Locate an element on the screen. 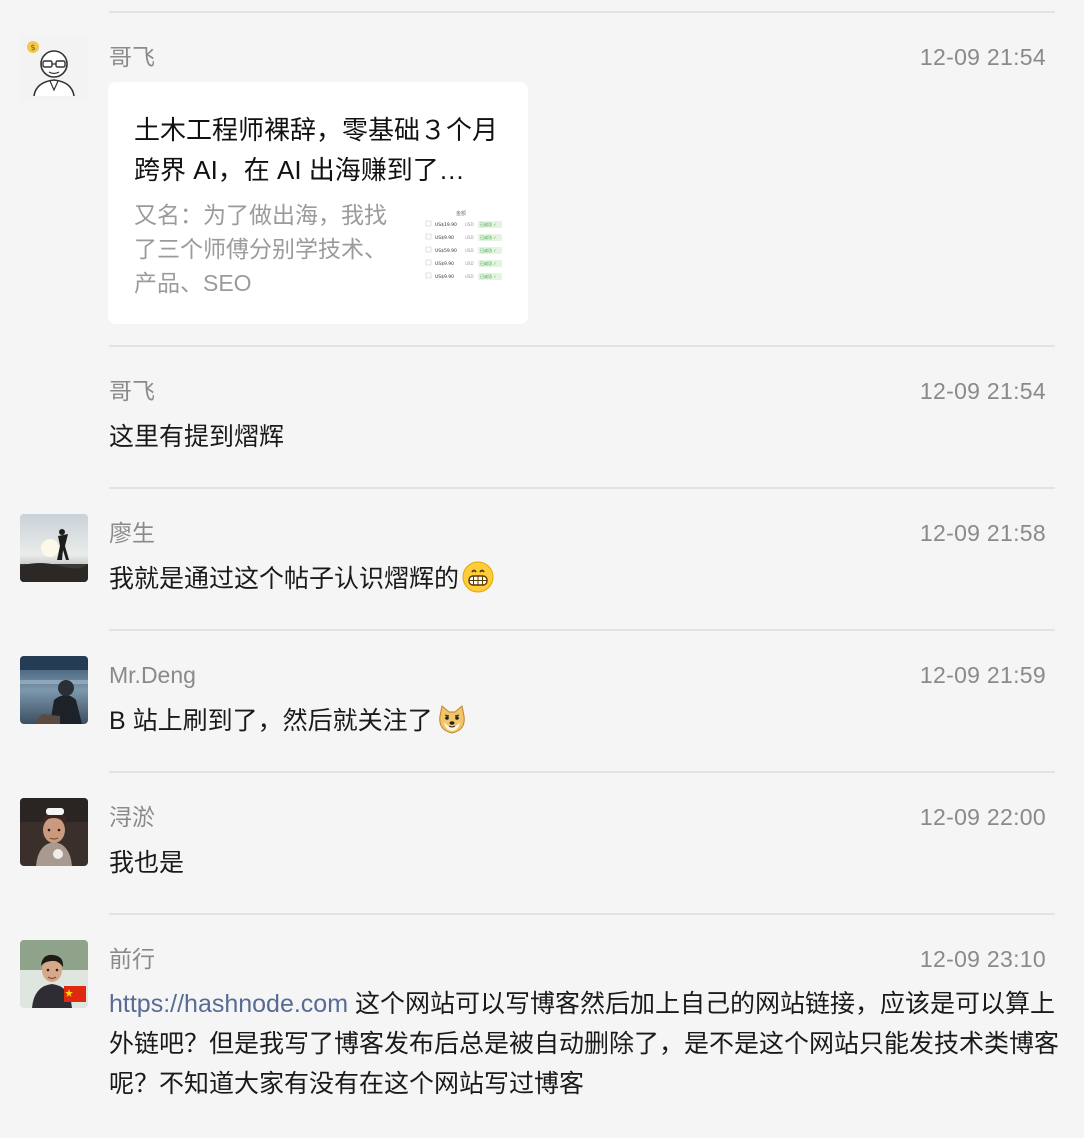 The image size is (1084, 1138). message-link: https://hashnode.com is located at coordinates (228, 1004).